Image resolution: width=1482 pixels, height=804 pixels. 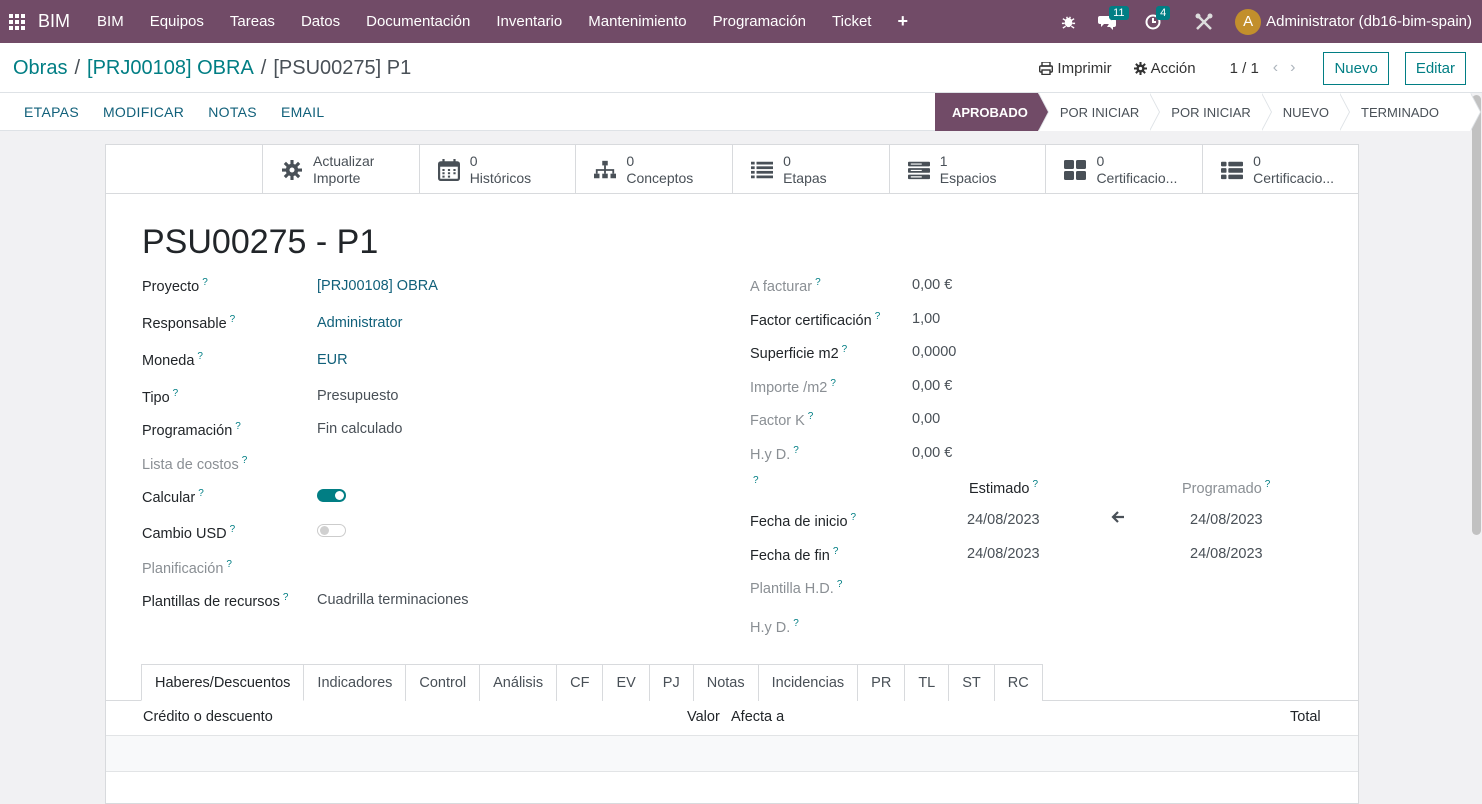 I want to click on menu-tareas: Tareas, so click(x=252, y=21).